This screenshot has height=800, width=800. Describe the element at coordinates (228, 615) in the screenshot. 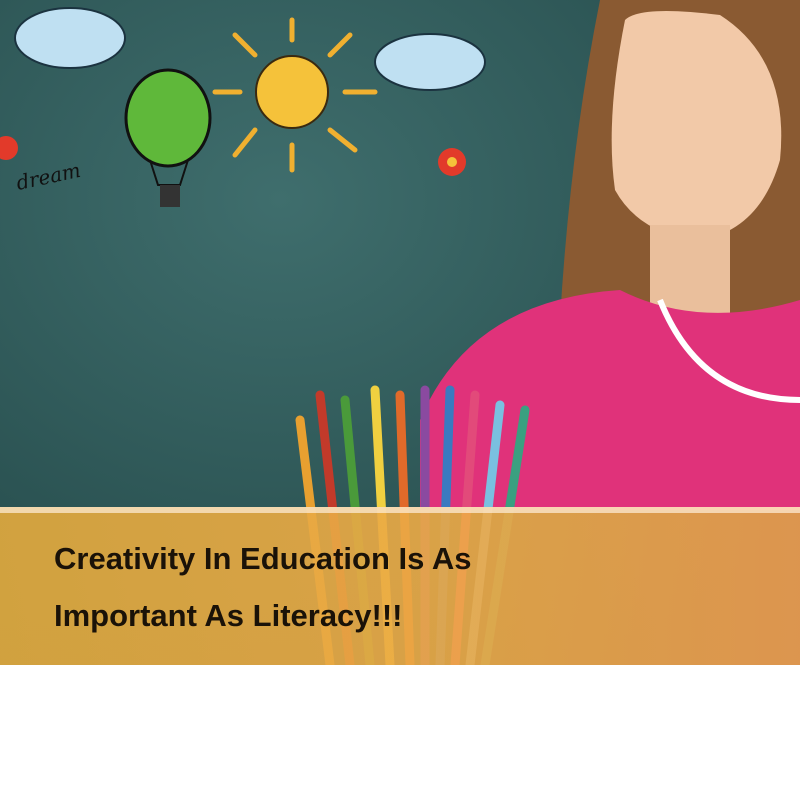

I see `headline-line-2: Important As Literacy!!!` at that location.